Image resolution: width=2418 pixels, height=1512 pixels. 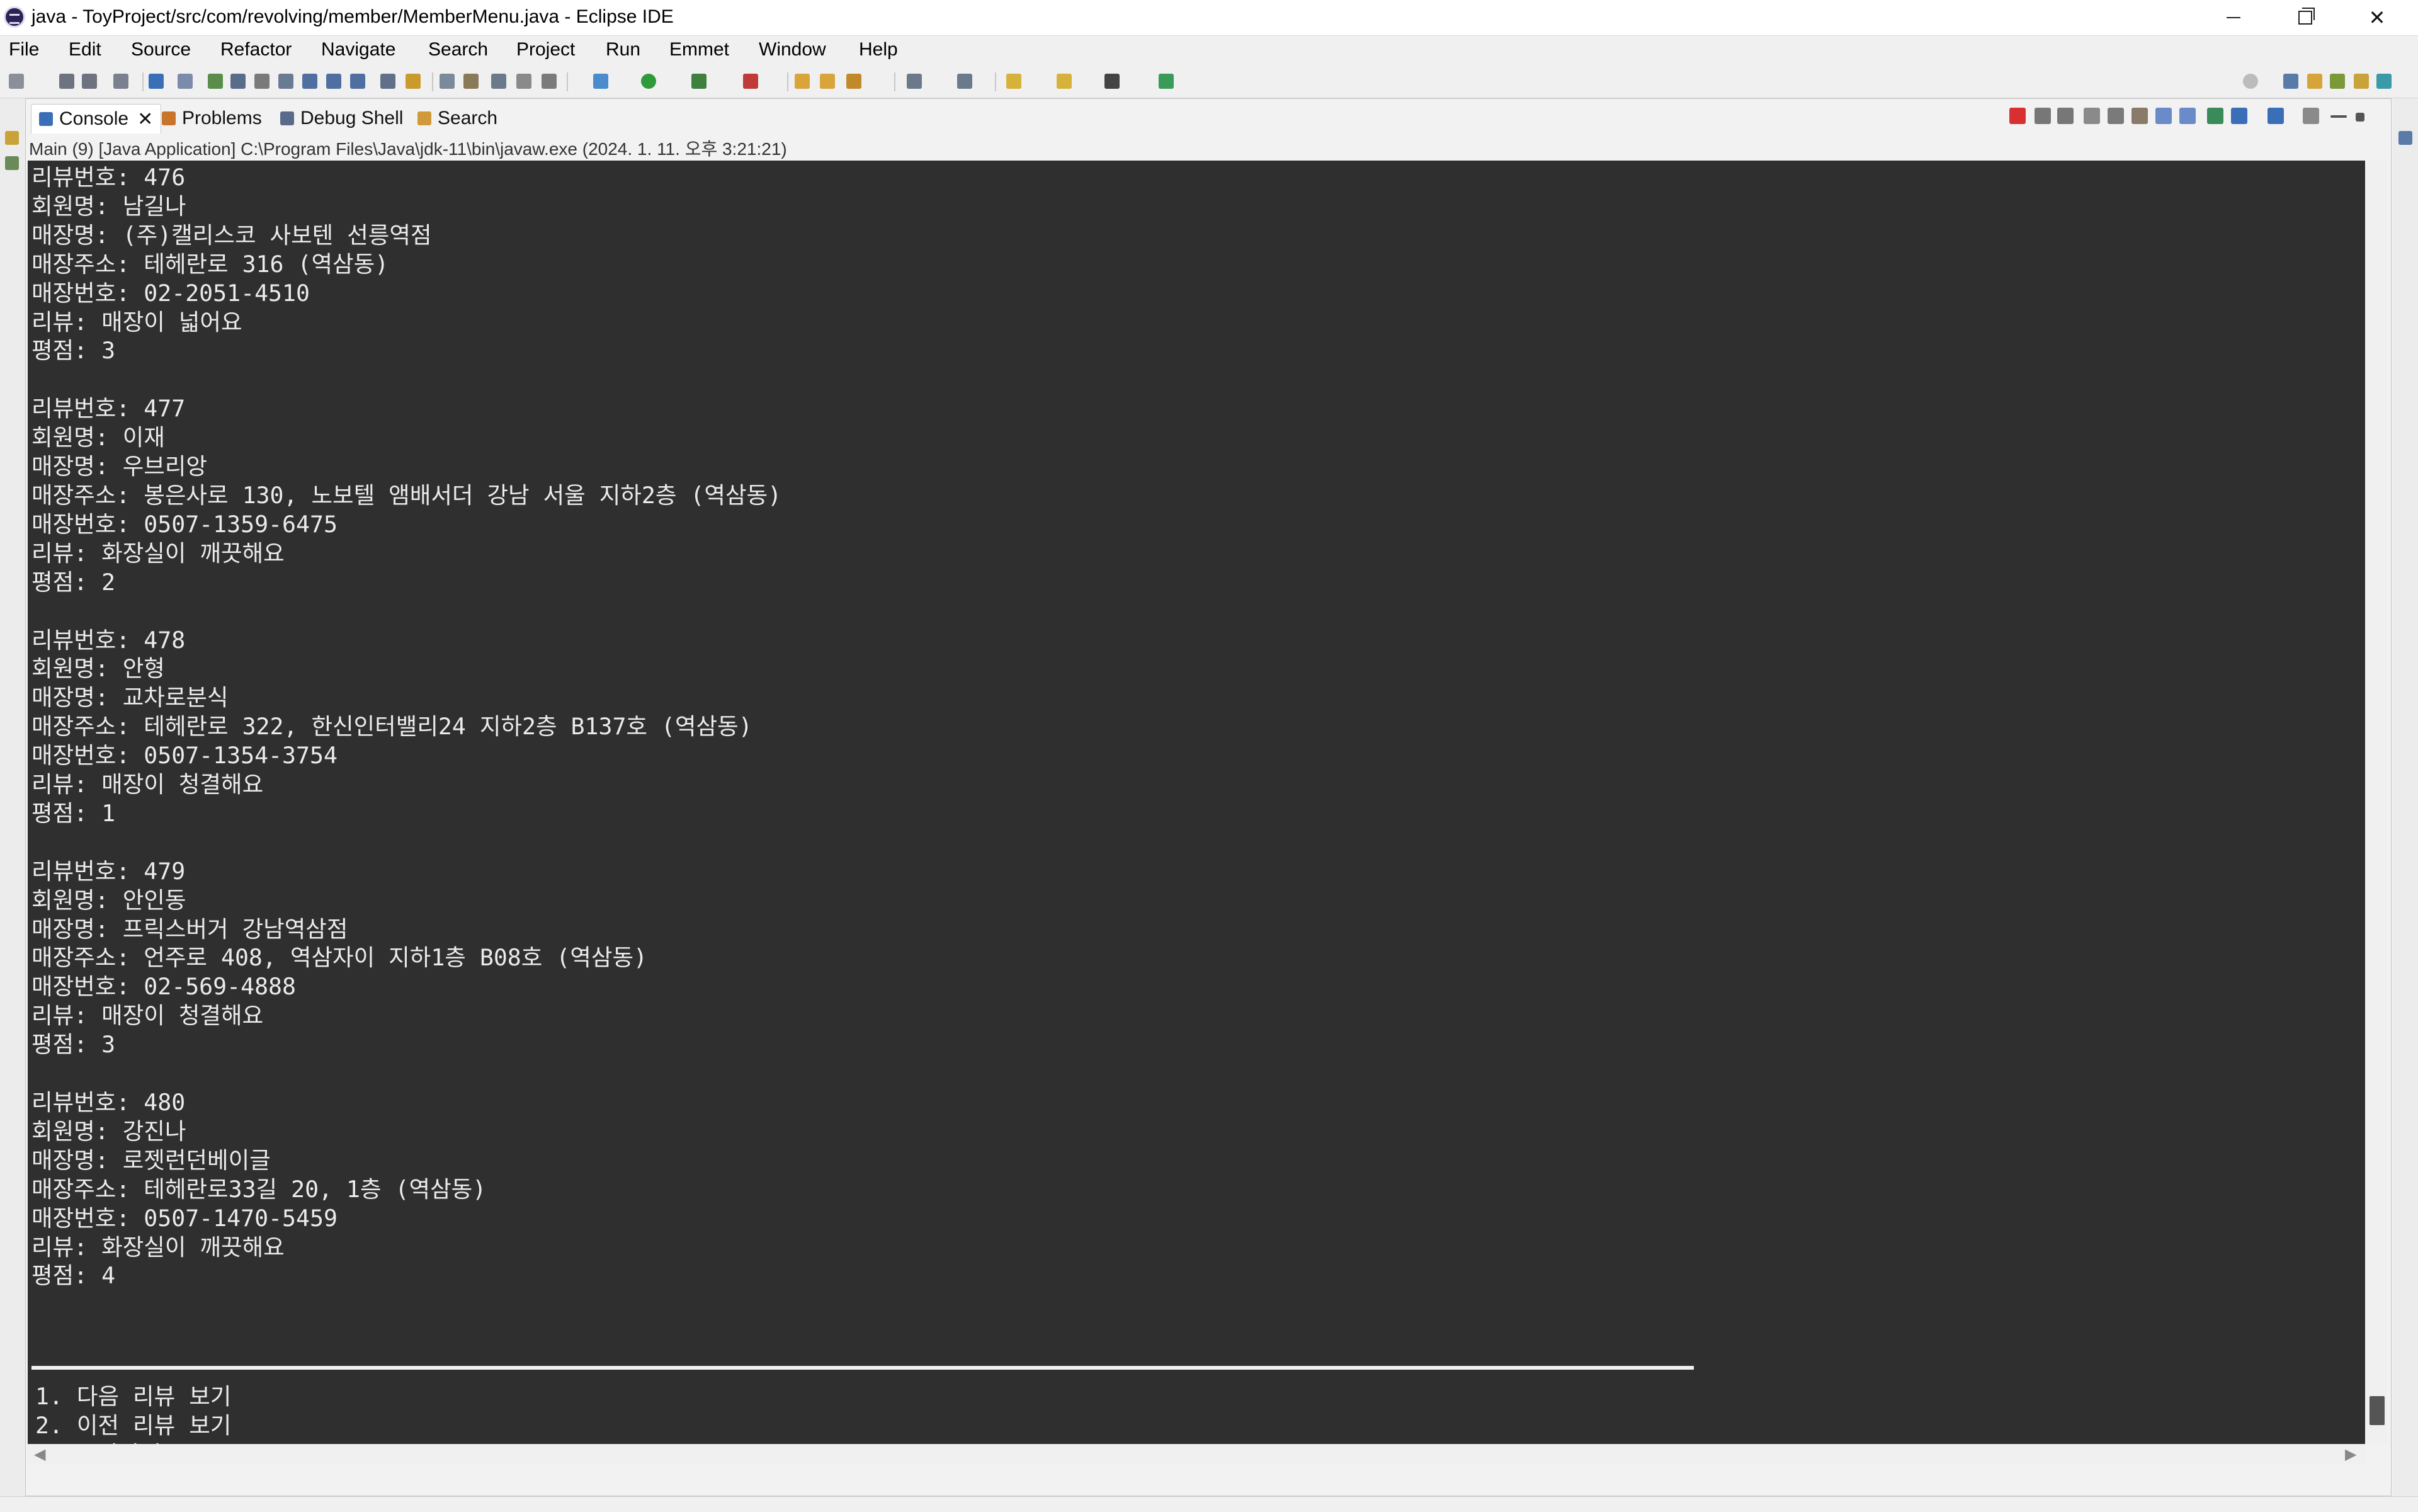 I want to click on resume-icon, so click(x=215, y=82).